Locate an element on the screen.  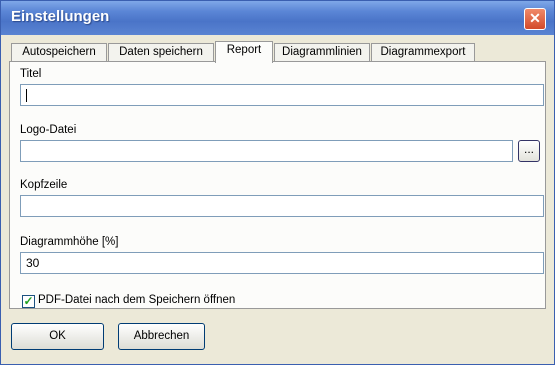
checkmark-icon: ✓ is located at coordinates (28, 301).